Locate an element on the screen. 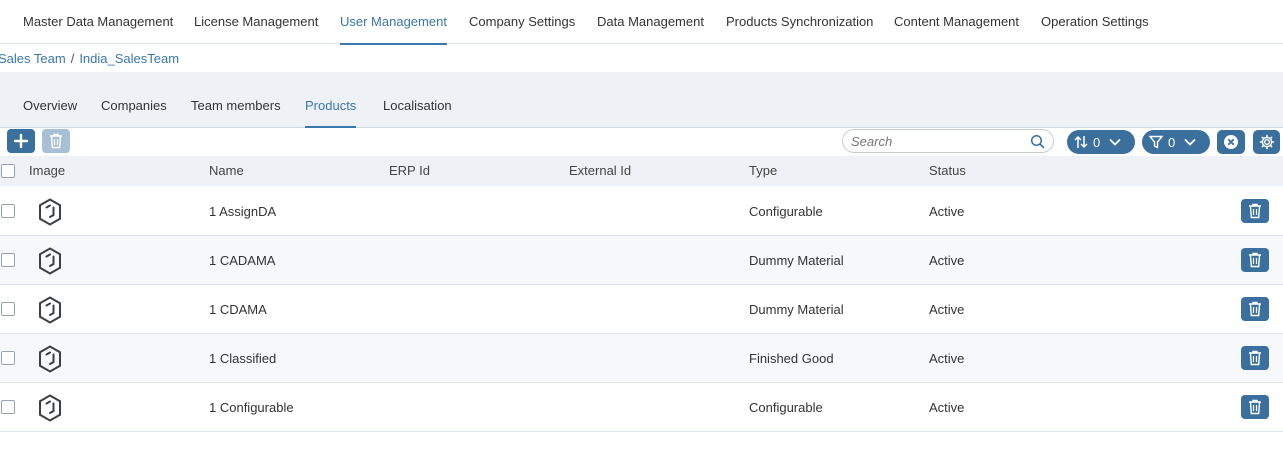 The image size is (1283, 449). tab-overview: Overview is located at coordinates (50, 110).